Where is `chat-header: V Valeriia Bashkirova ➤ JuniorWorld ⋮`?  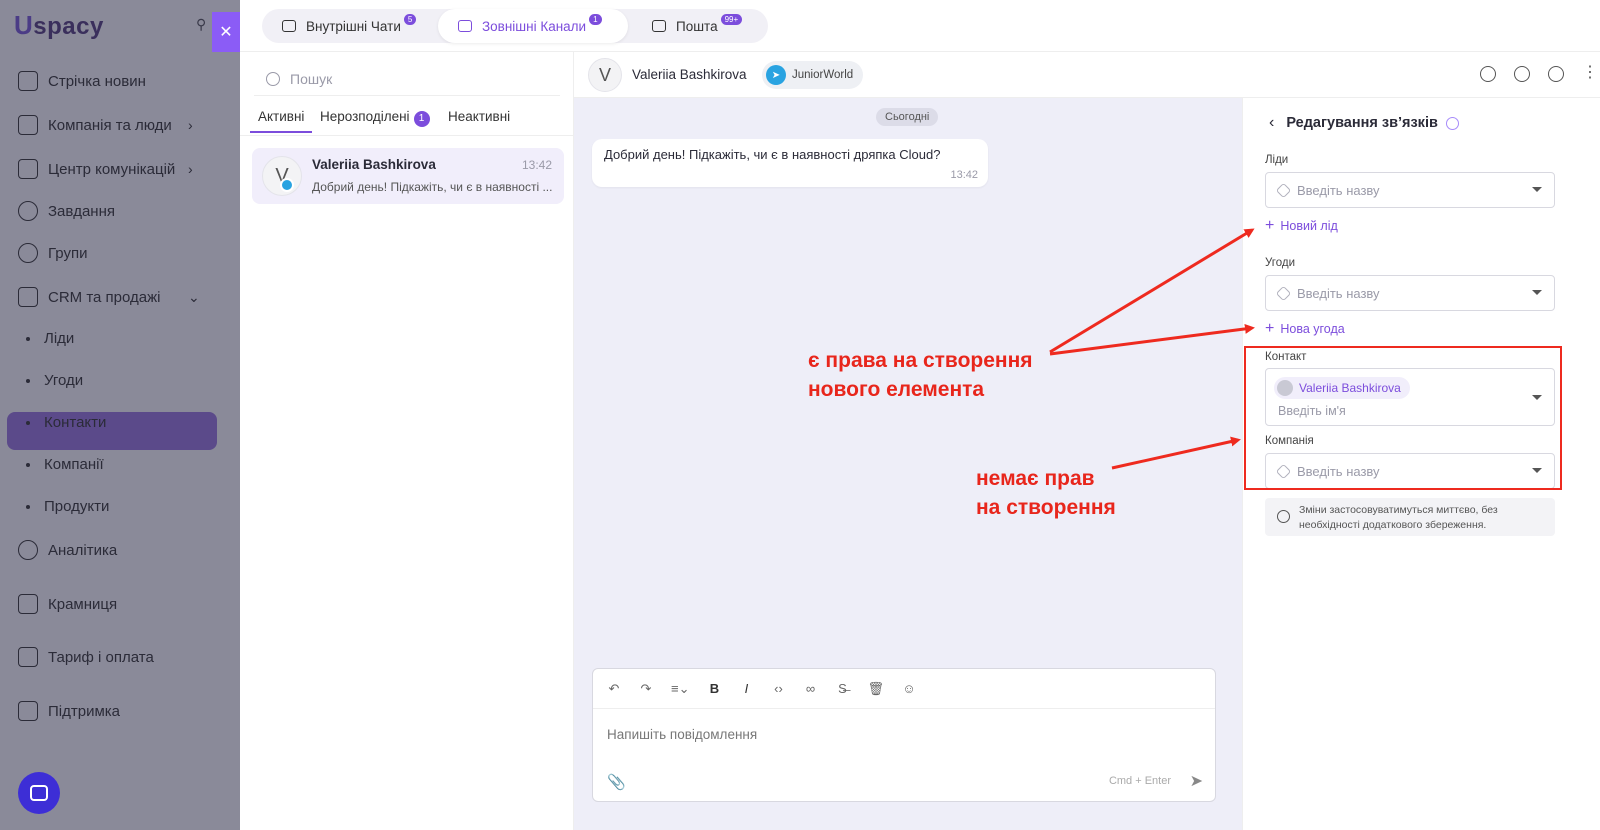 chat-header: V Valeriia Bashkirova ➤ JuniorWorld ⋮ is located at coordinates (1087, 75).